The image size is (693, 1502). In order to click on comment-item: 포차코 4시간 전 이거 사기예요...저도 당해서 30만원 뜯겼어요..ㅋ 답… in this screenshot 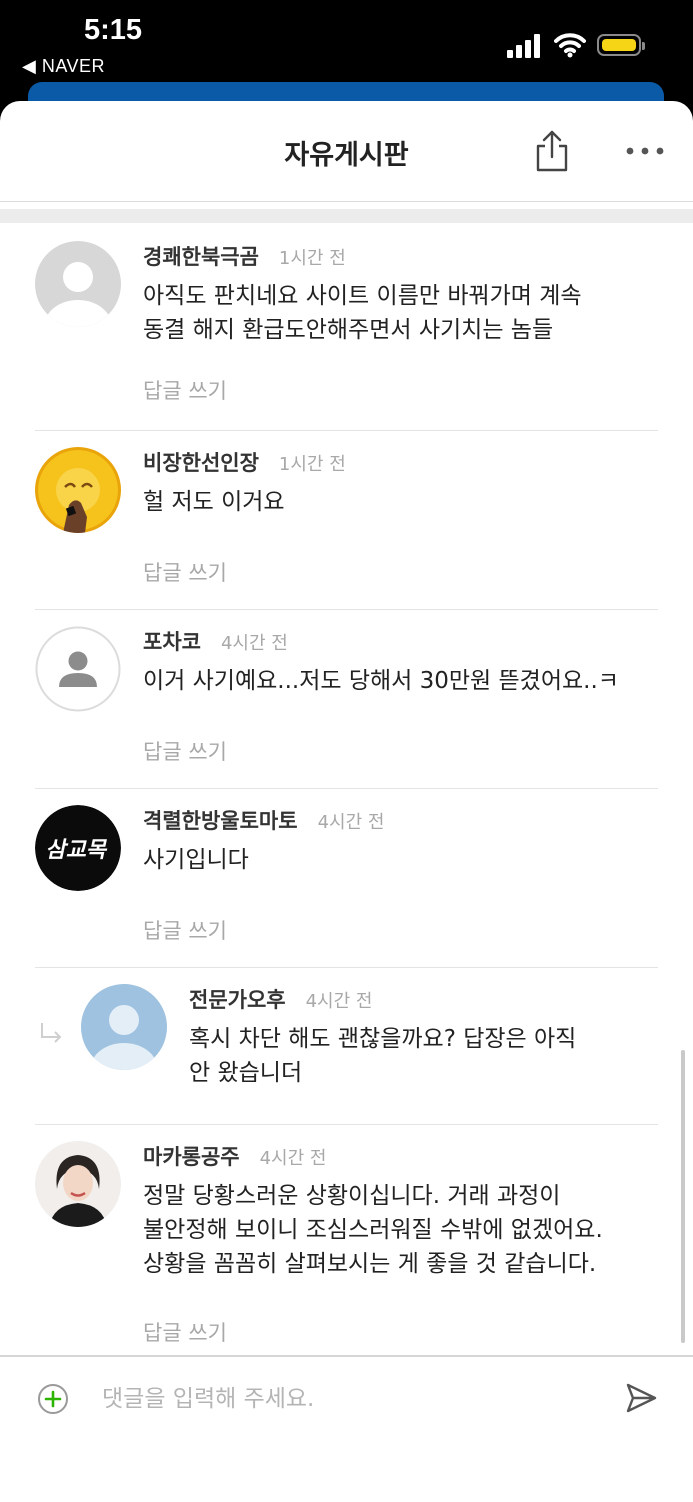, I will do `click(346, 699)`.